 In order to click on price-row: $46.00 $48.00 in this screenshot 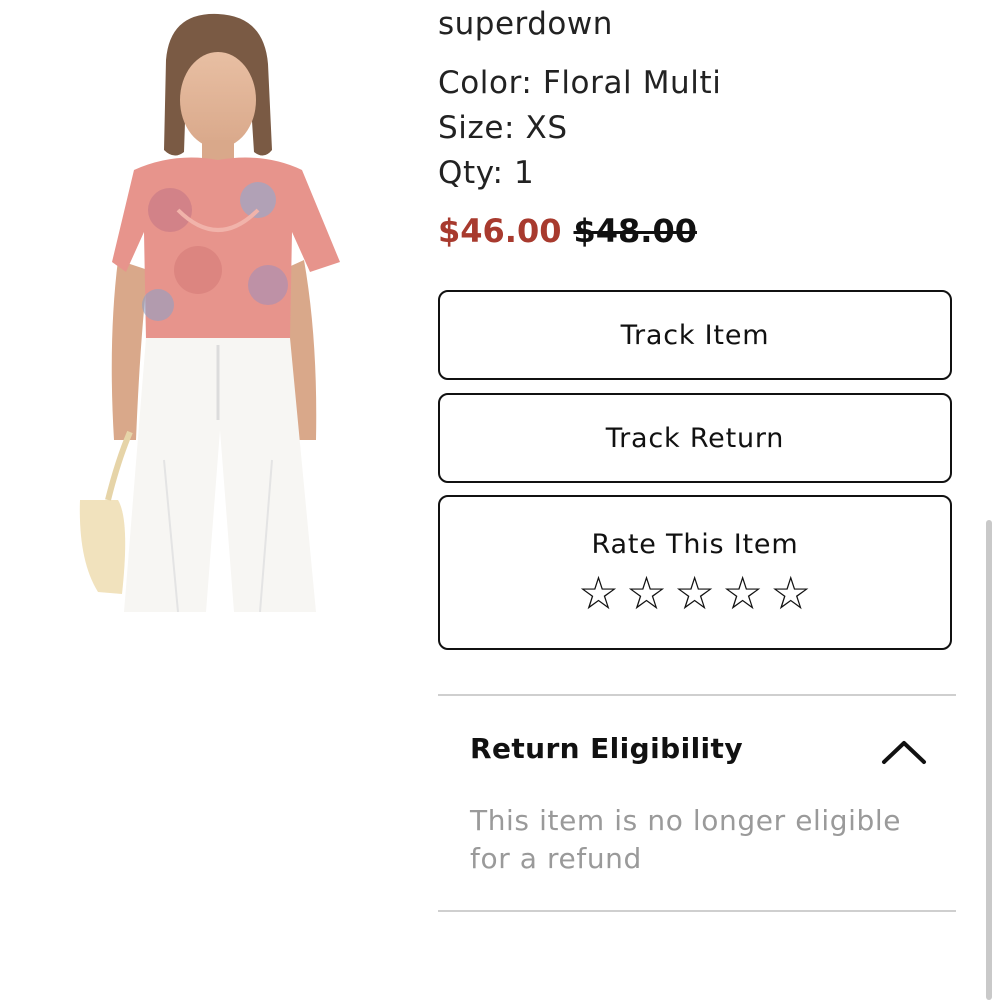, I will do `click(567, 231)`.